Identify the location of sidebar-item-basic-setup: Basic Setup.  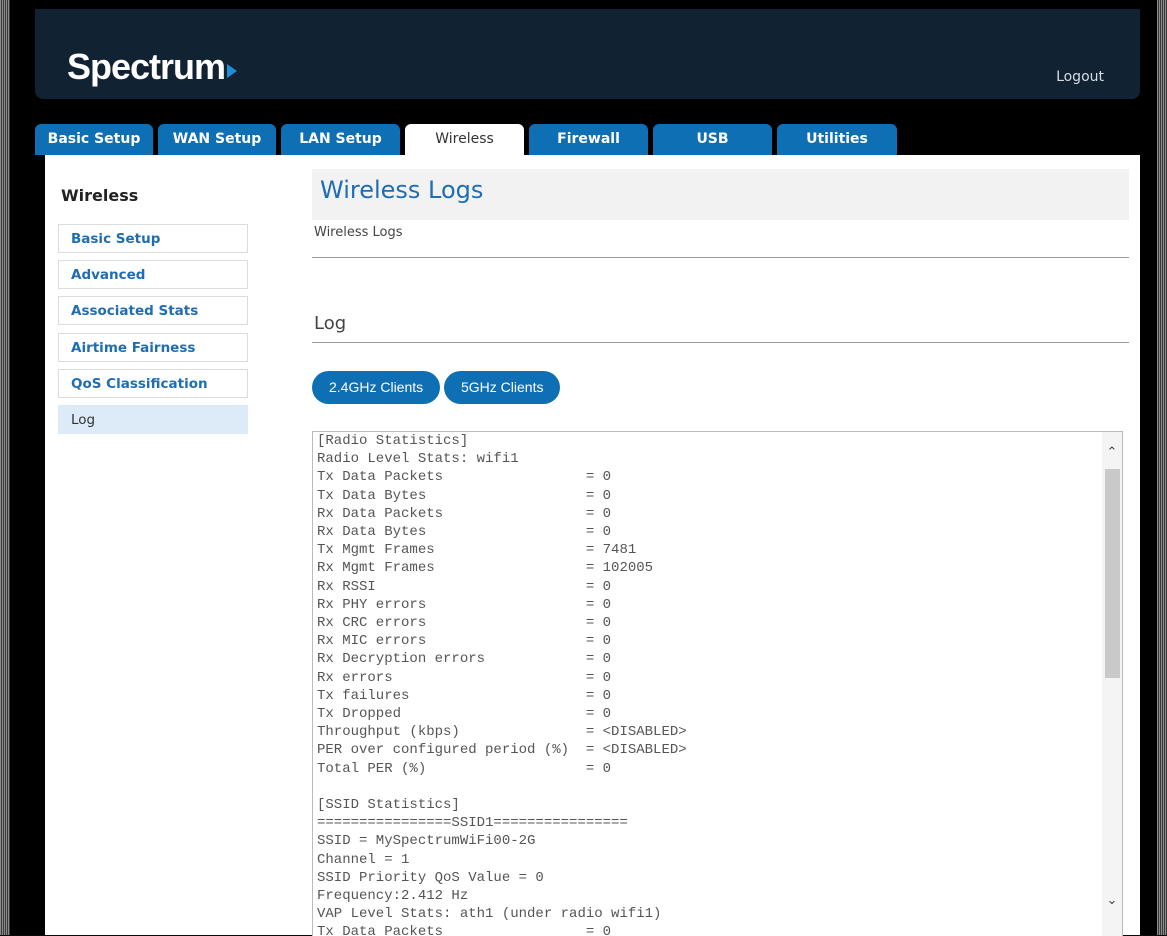
(153, 238).